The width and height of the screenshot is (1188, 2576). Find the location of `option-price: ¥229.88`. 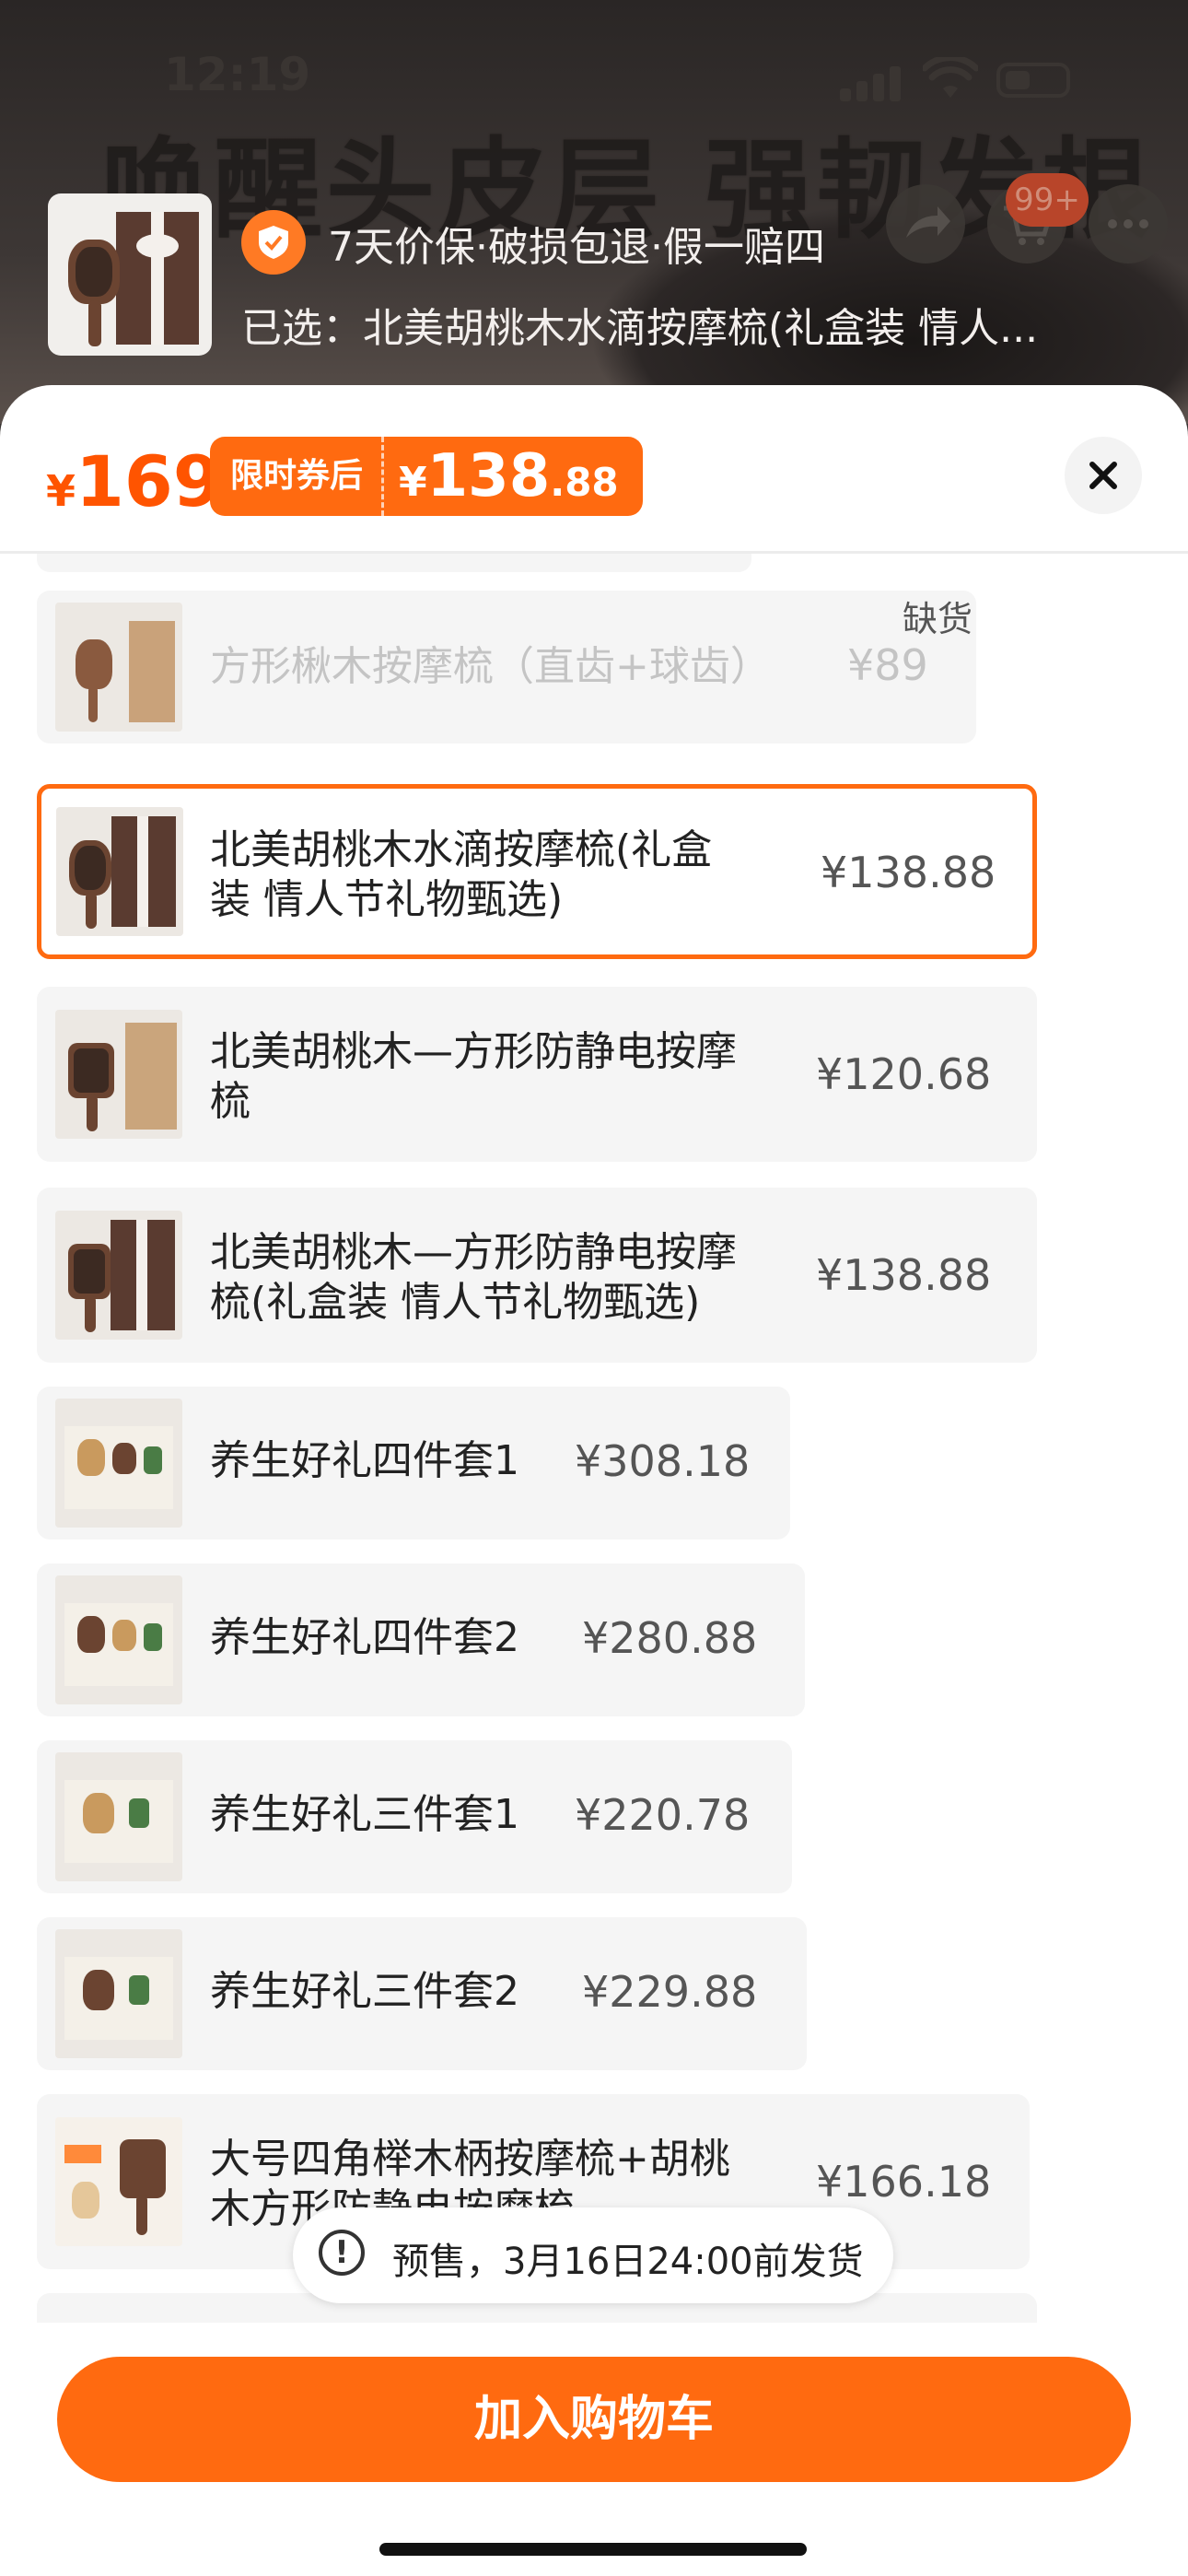

option-price: ¥229.88 is located at coordinates (670, 1992).